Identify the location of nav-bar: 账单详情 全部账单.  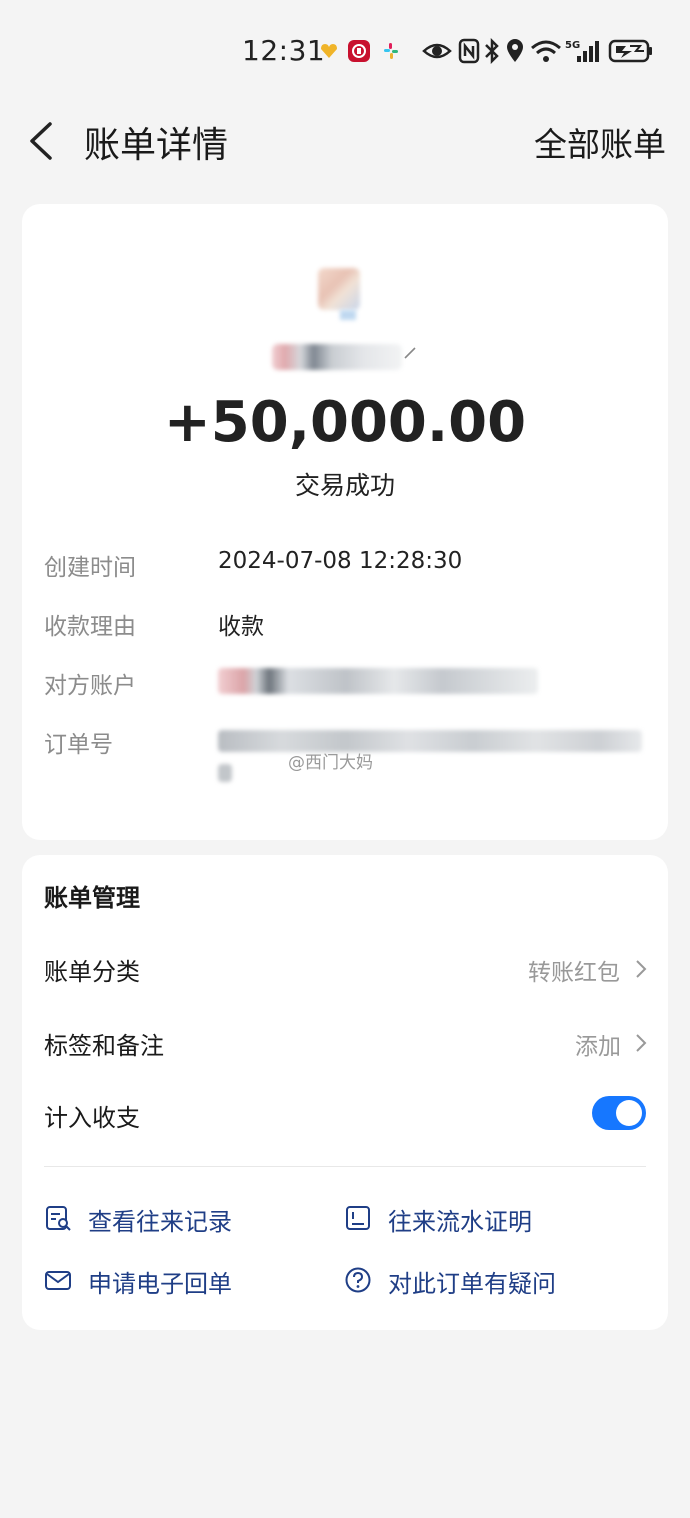
(345, 140).